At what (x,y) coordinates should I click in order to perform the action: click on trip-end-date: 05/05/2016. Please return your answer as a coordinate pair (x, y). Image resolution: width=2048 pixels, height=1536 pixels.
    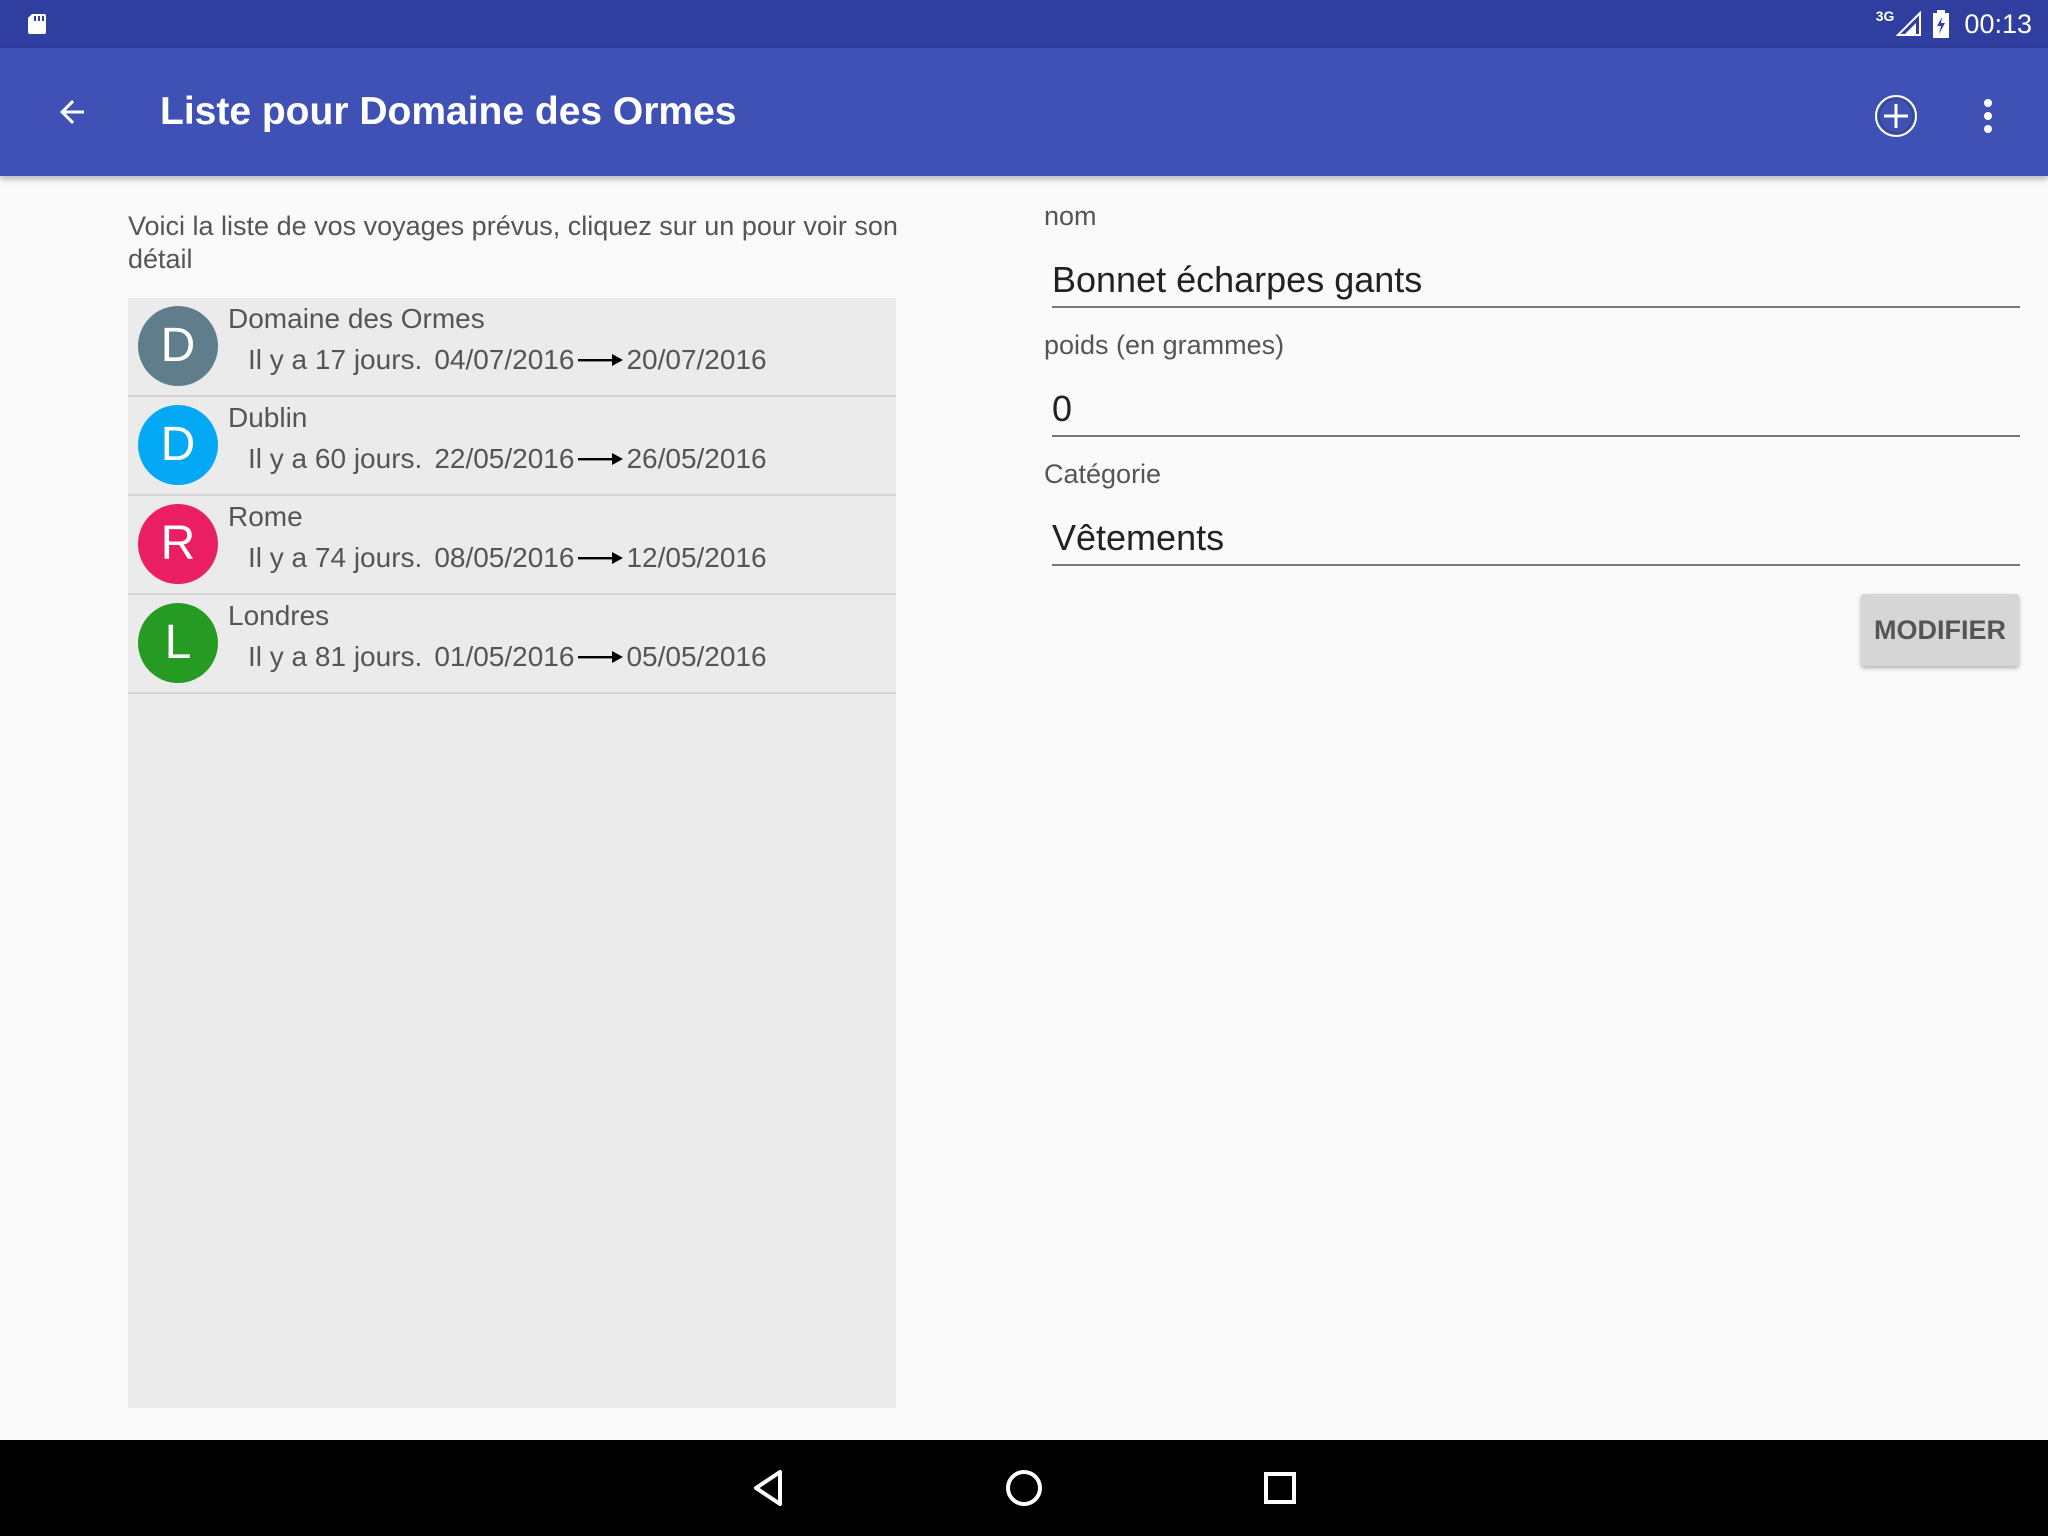
    Looking at the image, I should click on (696, 656).